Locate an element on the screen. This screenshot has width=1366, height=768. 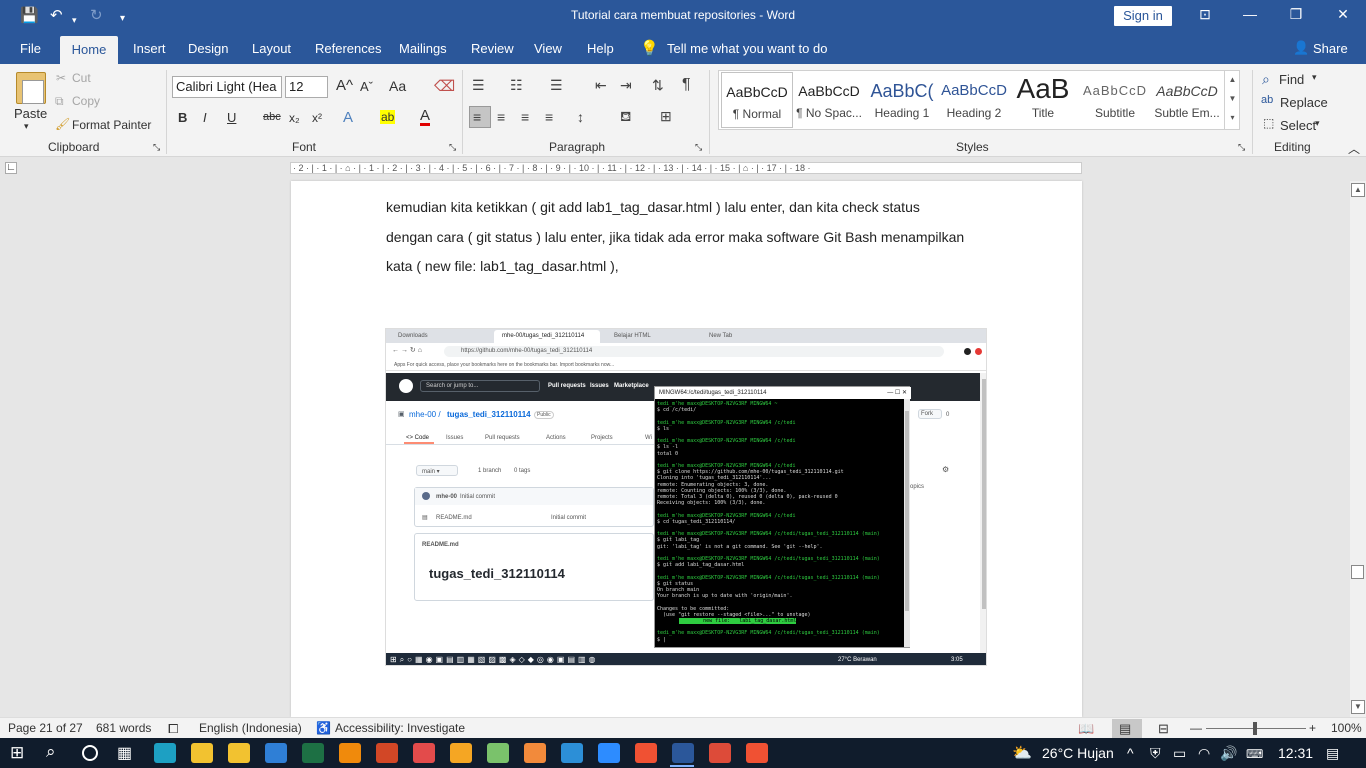
tab-layout: Layout is located at coordinates (271, 48).